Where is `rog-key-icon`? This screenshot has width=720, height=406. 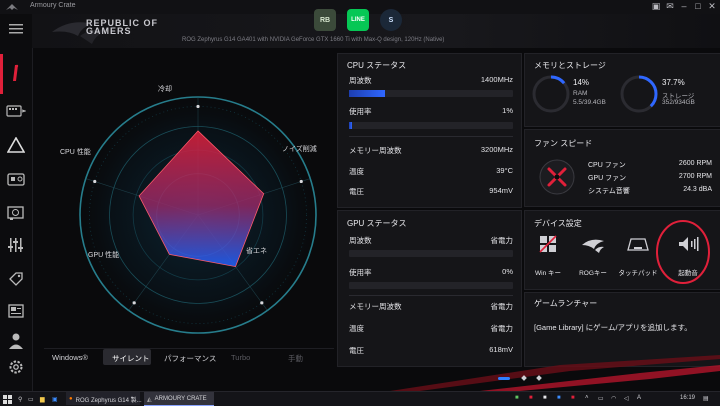
rog-key-icon is located at coordinates (593, 246).